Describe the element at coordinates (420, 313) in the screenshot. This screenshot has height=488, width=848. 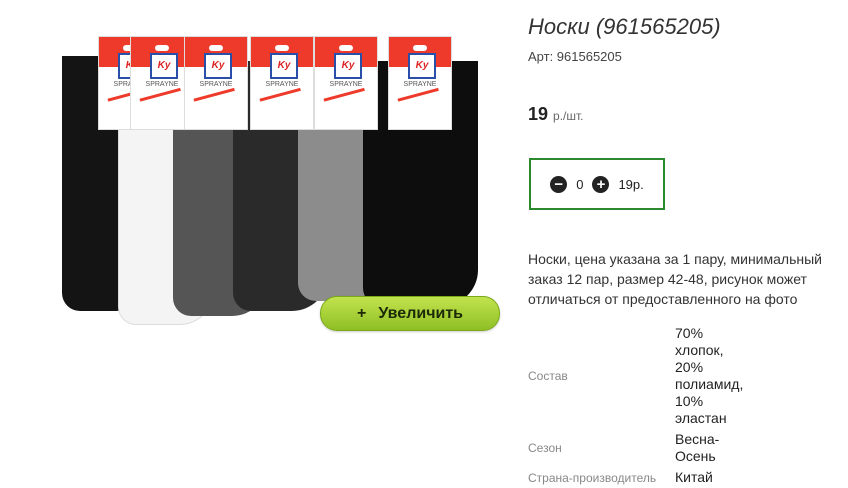
I see `zoom-button-label: Увеличить` at that location.